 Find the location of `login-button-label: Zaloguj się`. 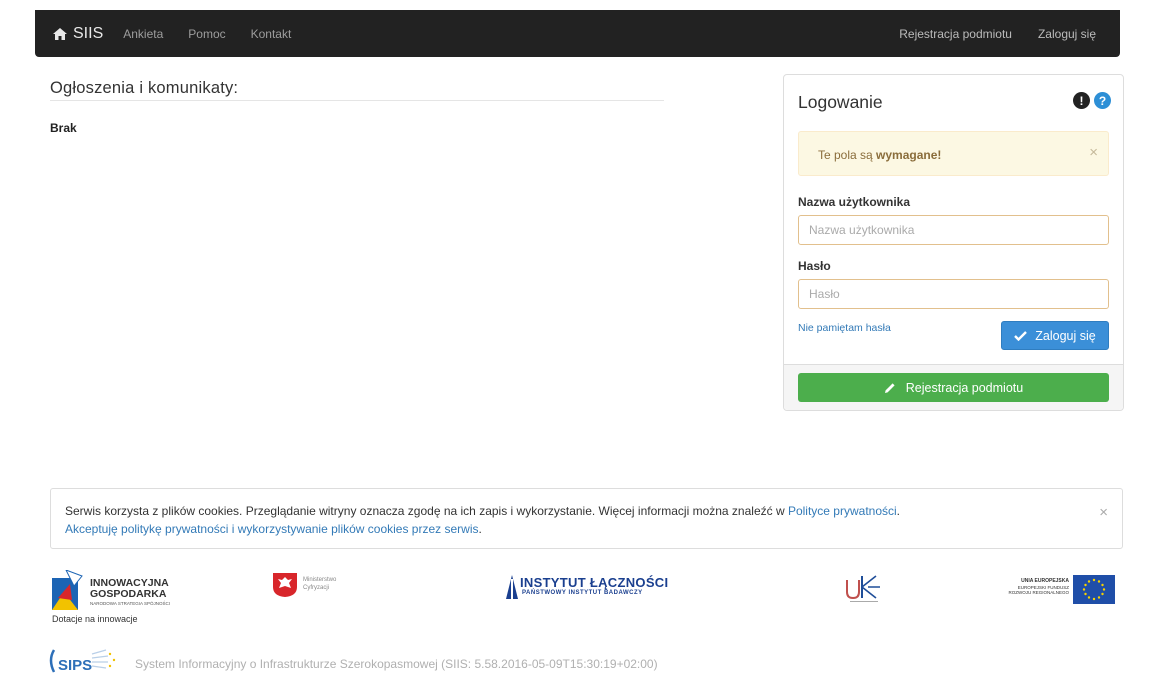

login-button-label: Zaloguj się is located at coordinates (1065, 335).